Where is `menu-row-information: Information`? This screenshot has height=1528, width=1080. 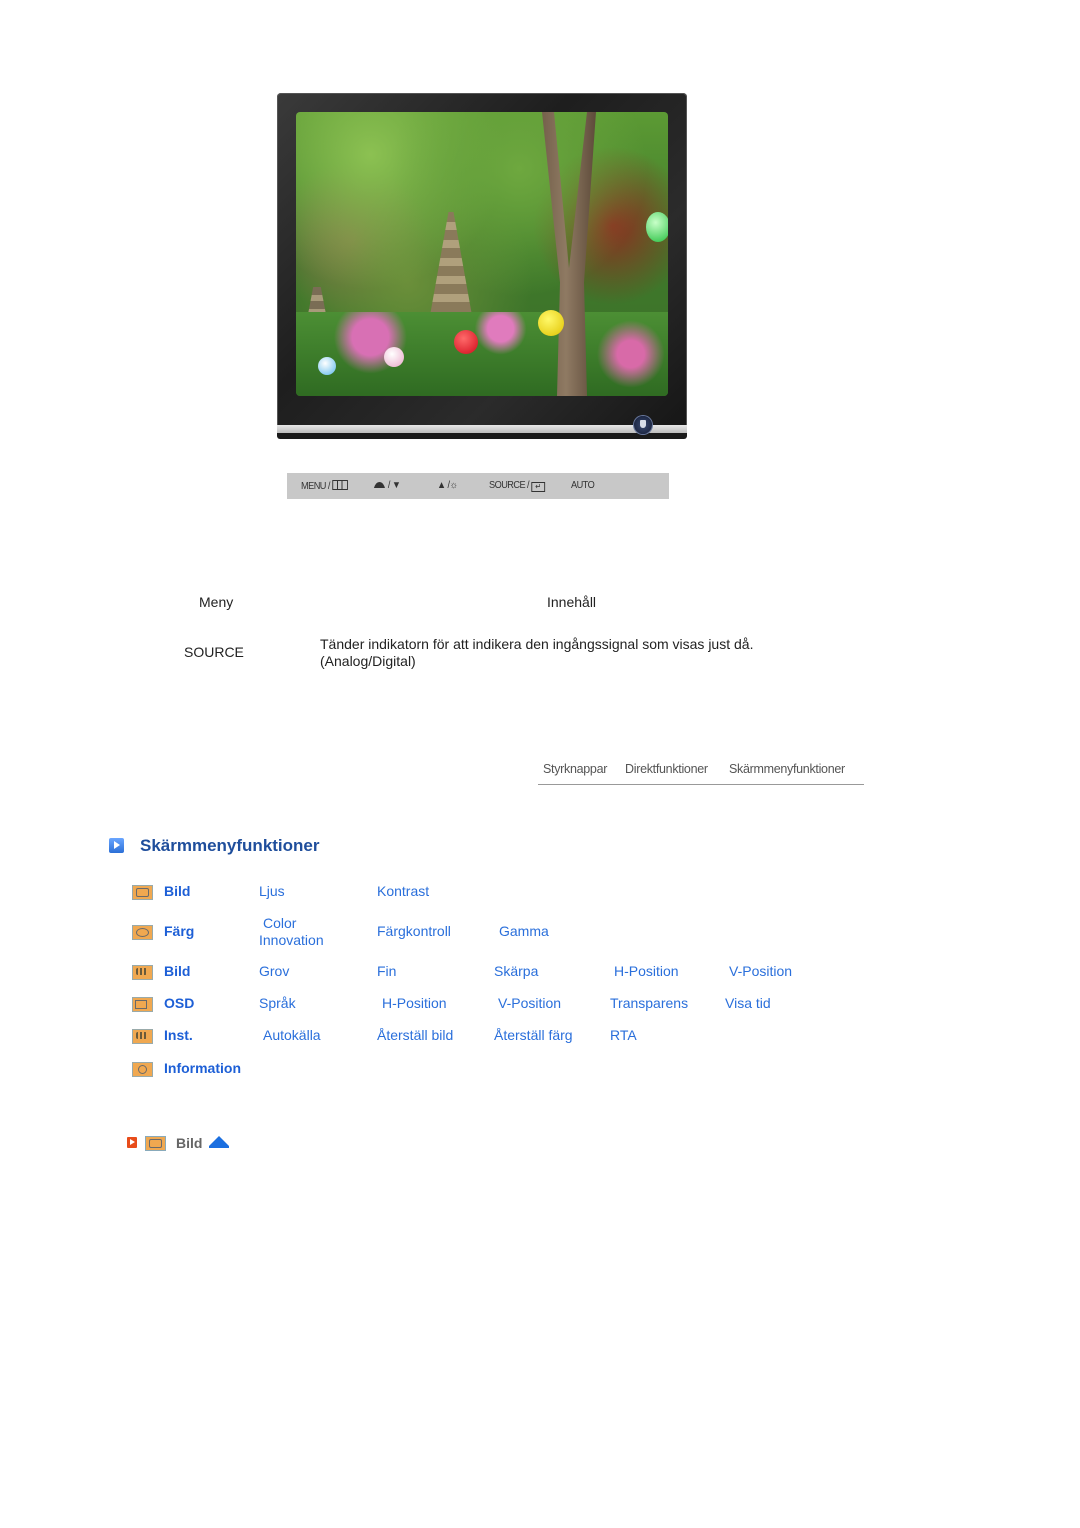 menu-row-information: Information is located at coordinates (540, 1071).